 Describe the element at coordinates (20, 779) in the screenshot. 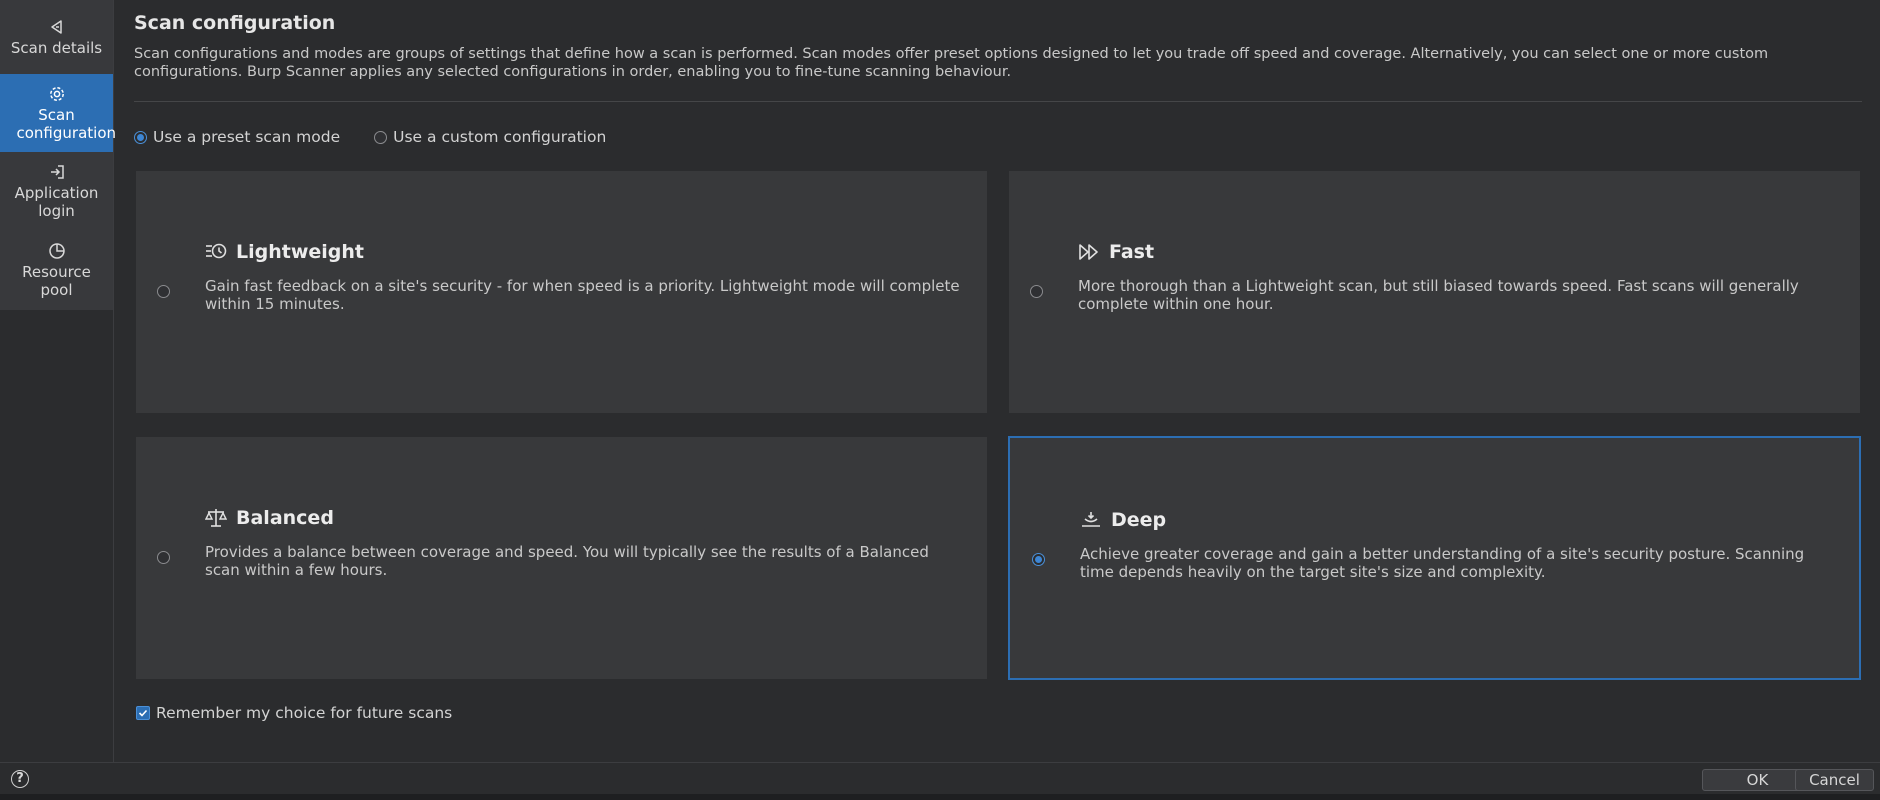

I see `help-icon: ?` at that location.